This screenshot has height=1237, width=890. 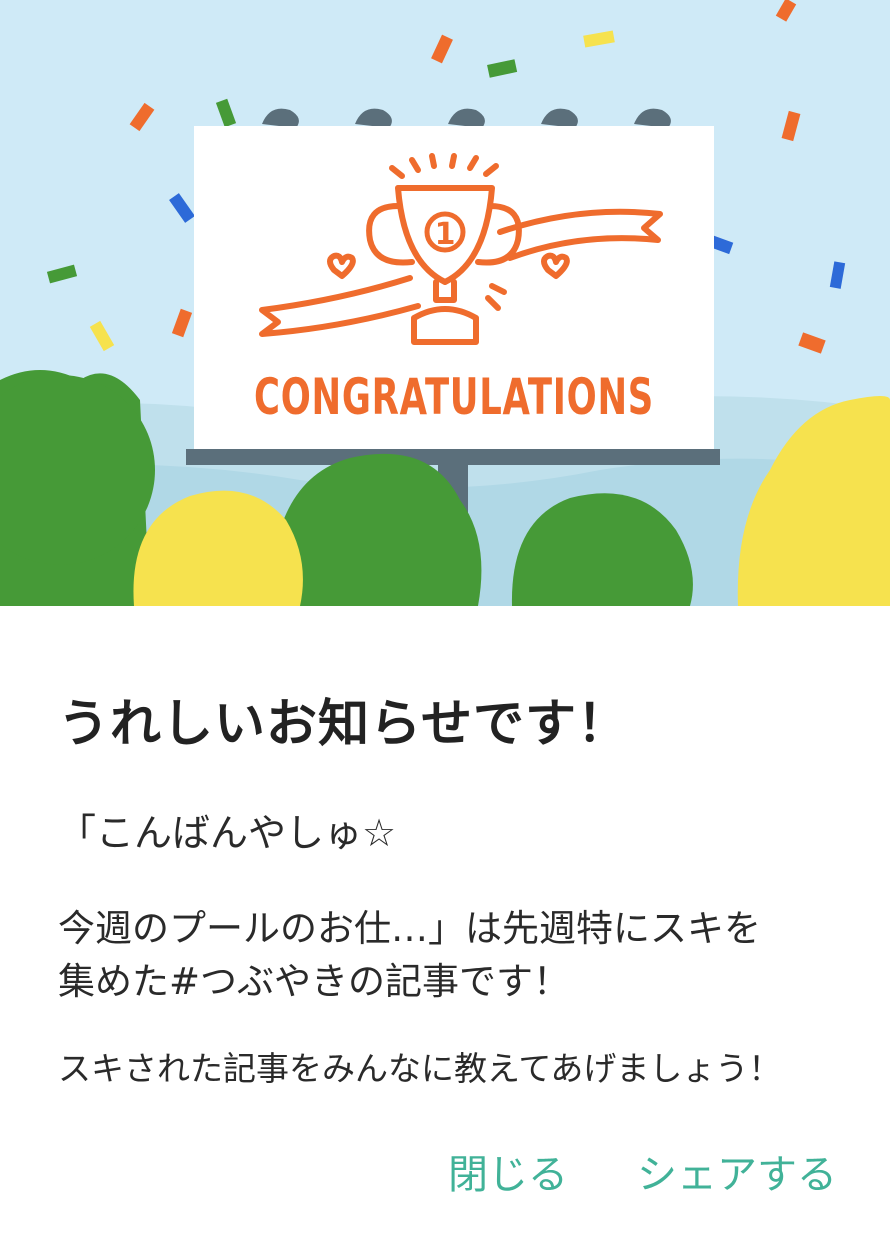 I want to click on message-line-3: 集めた#つぶやきの記事です！, so click(x=314, y=981).